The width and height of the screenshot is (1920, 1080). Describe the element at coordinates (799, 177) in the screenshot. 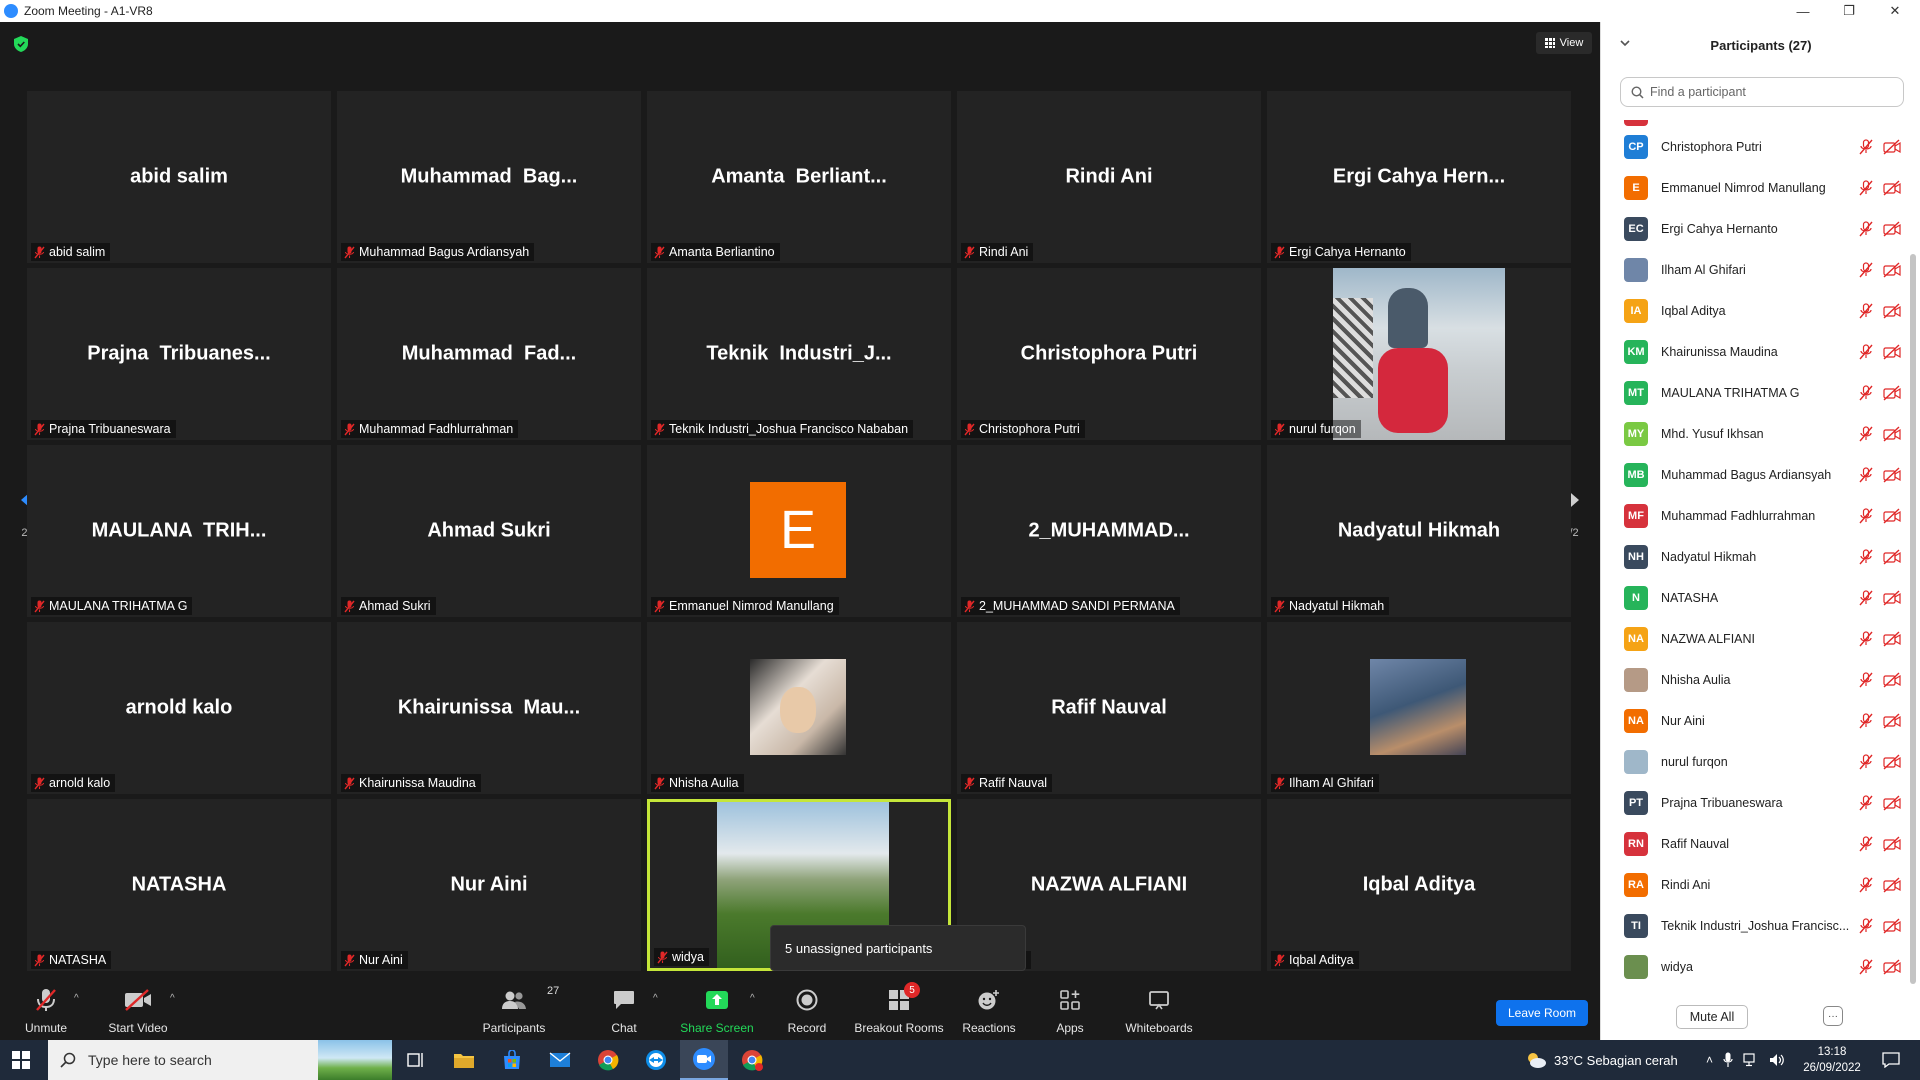

I see `video-tile: Amanta Berliant... Amanta Berliantino` at that location.